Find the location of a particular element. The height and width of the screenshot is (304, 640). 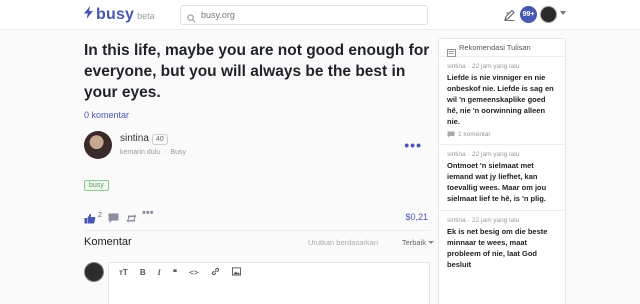

more-actions-icon: ••• is located at coordinates (148, 213).